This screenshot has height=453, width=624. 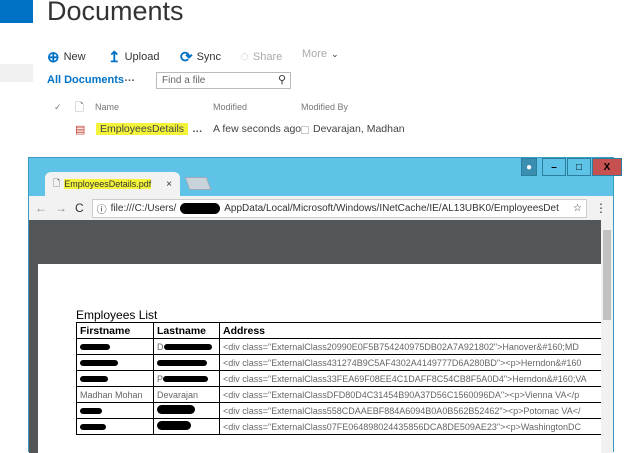 What do you see at coordinates (101, 210) in the screenshot?
I see `info-icon: ⓘ` at bounding box center [101, 210].